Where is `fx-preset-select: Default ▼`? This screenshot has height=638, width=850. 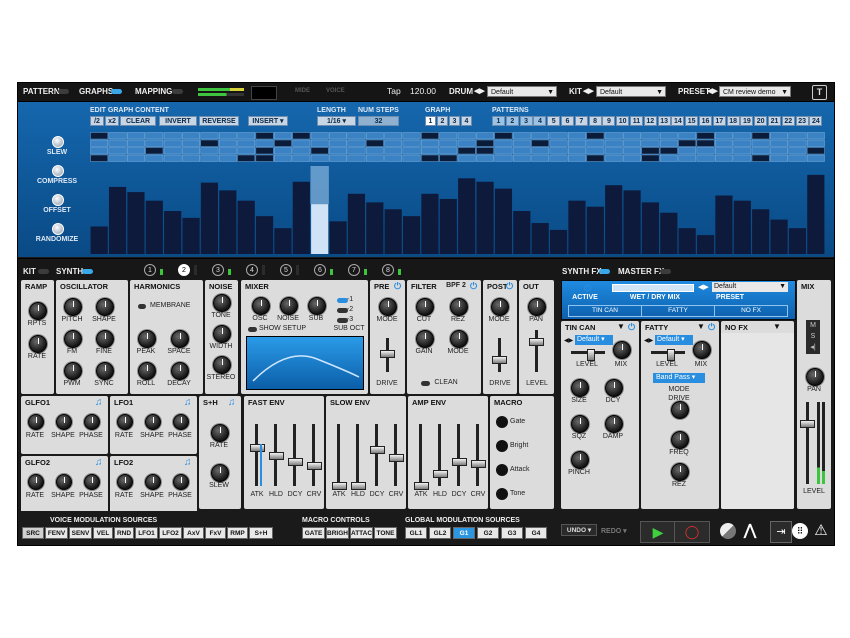
fx-preset-select: Default ▼ is located at coordinates (750, 287).